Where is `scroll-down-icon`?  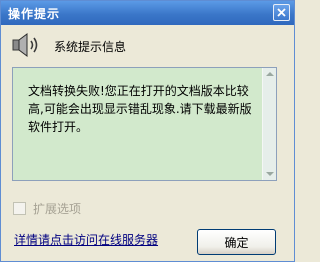 scroll-down-icon is located at coordinates (270, 174).